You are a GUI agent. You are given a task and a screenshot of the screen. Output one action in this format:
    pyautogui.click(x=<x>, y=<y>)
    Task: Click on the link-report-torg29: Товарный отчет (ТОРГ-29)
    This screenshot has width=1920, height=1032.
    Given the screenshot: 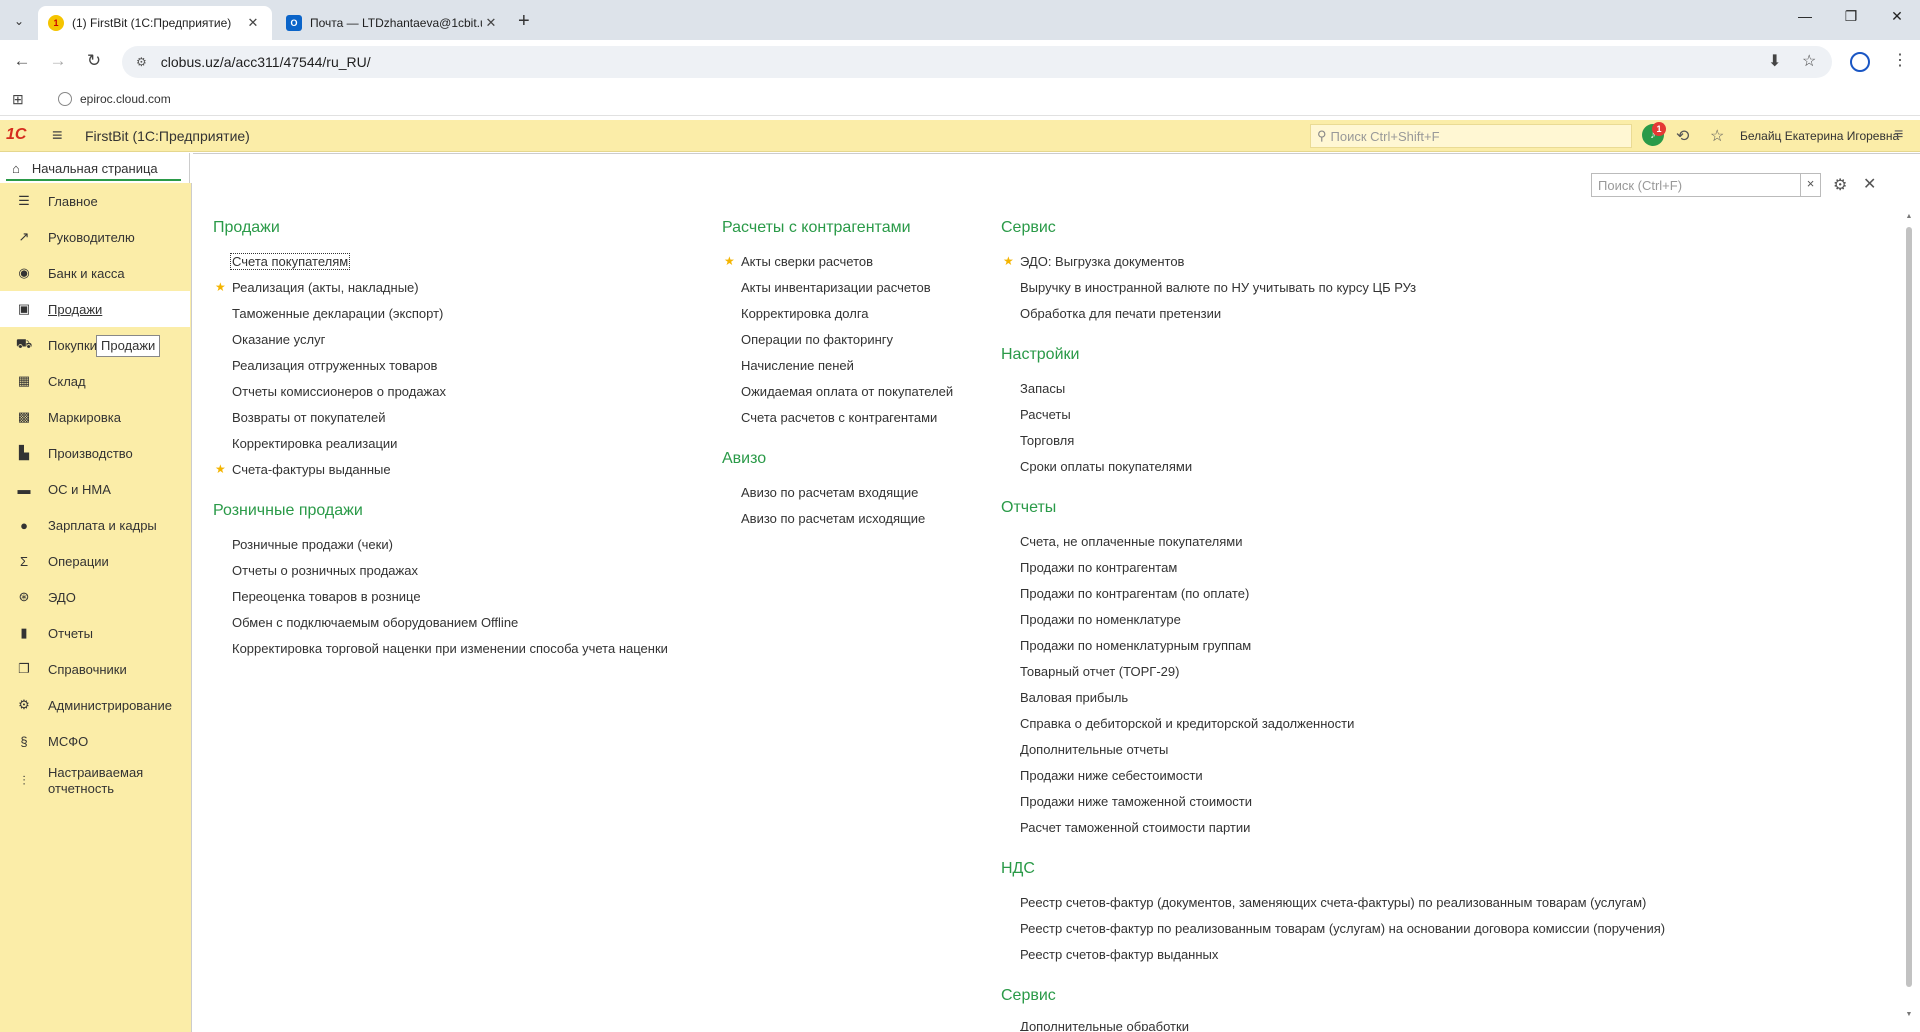 What is the action you would take?
    pyautogui.click(x=1099, y=671)
    